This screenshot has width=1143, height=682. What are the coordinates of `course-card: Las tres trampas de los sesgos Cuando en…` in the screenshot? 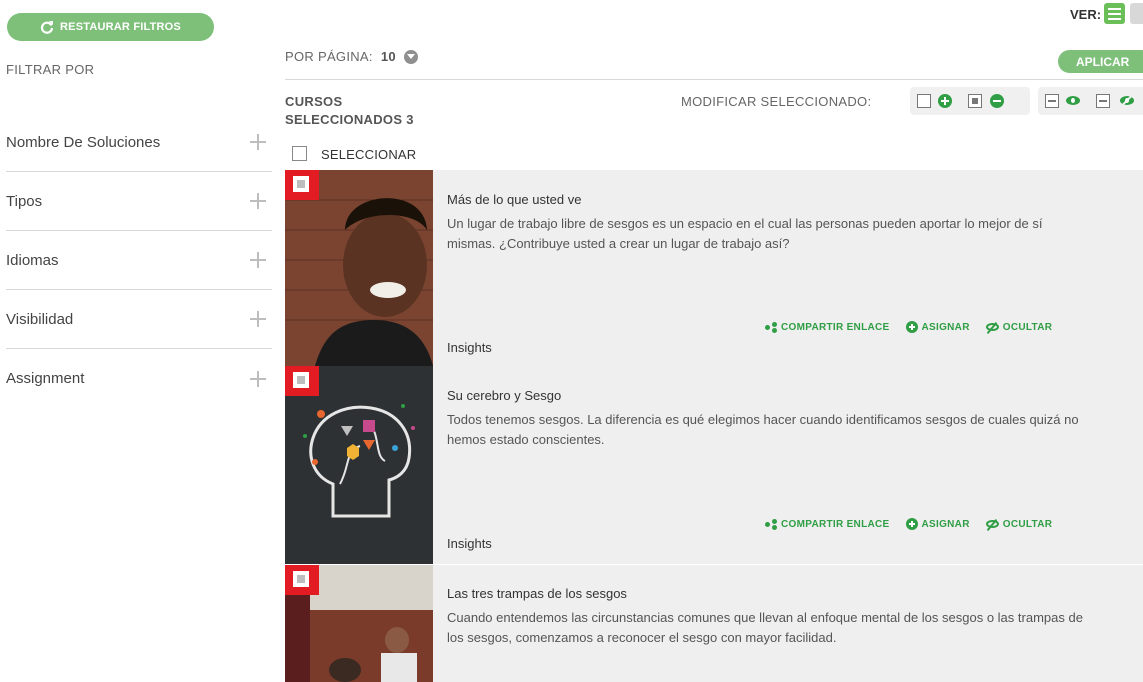 It's located at (714, 623).